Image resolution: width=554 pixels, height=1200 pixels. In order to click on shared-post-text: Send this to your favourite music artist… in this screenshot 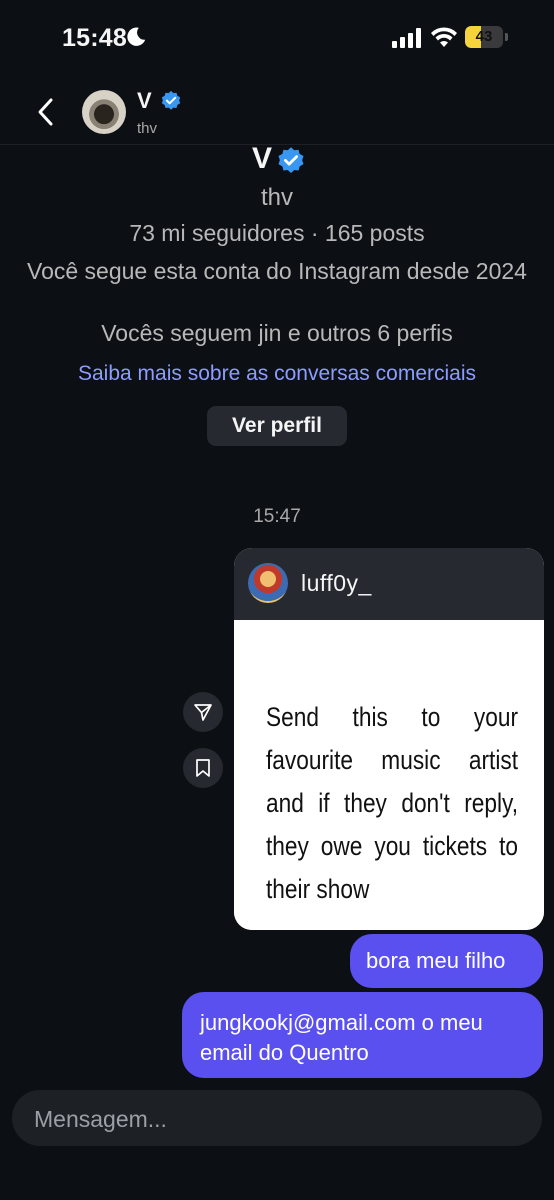, I will do `click(392, 803)`.